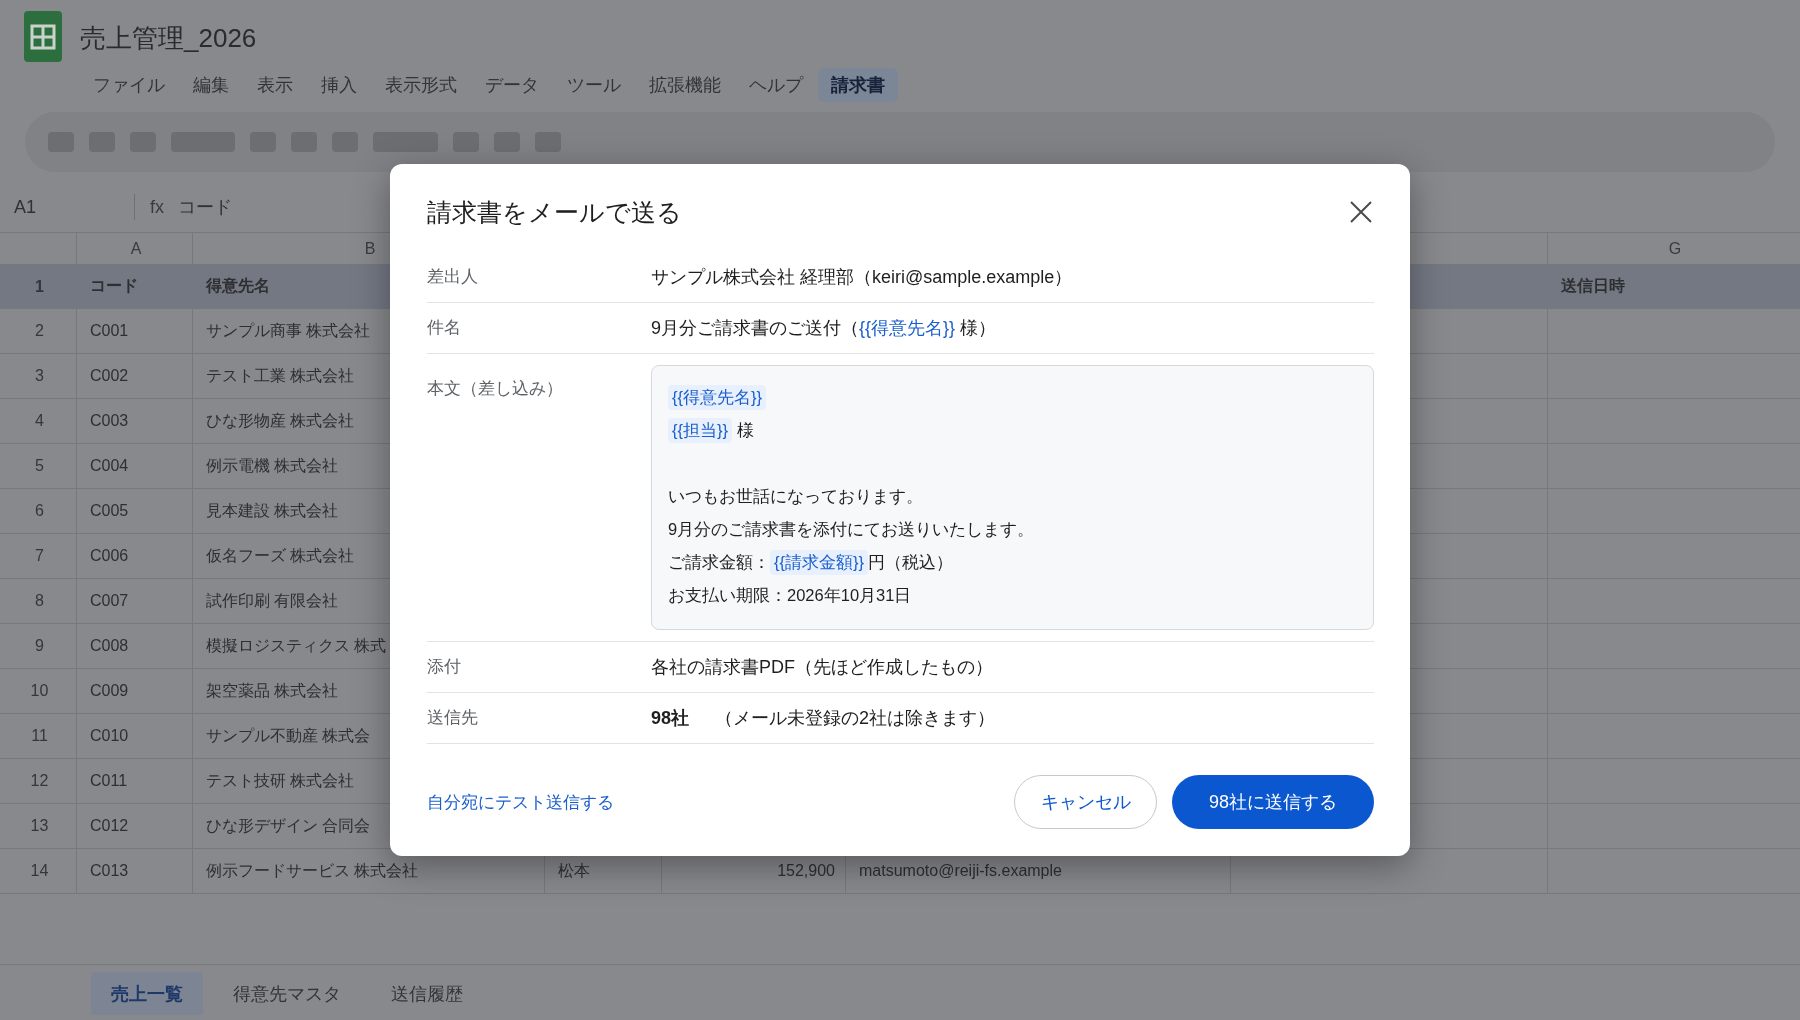 This screenshot has width=1800, height=1020. What do you see at coordinates (280, 555) in the screenshot?
I see `customer-name: 仮名フーズ 株式会社` at bounding box center [280, 555].